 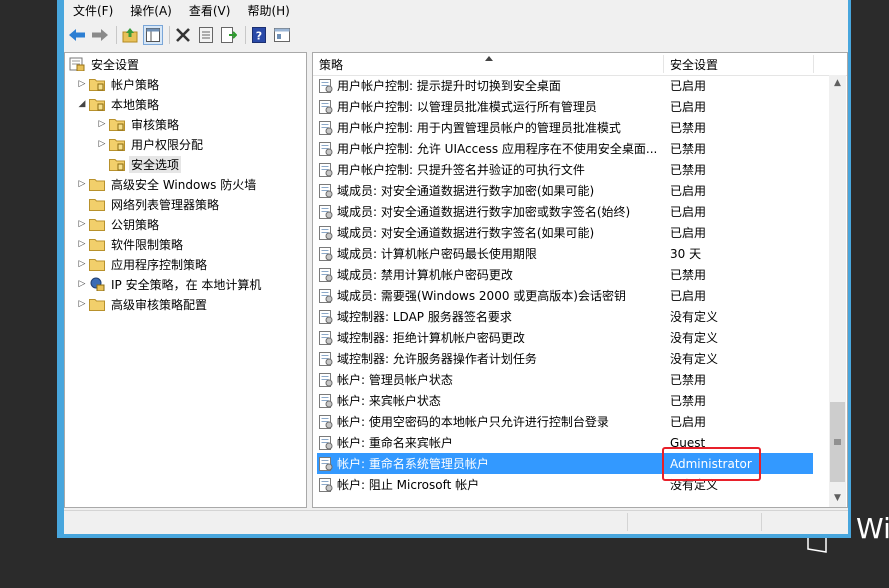 What do you see at coordinates (331, 65) in the screenshot?
I see `column-header-policy-label: 策略` at bounding box center [331, 65].